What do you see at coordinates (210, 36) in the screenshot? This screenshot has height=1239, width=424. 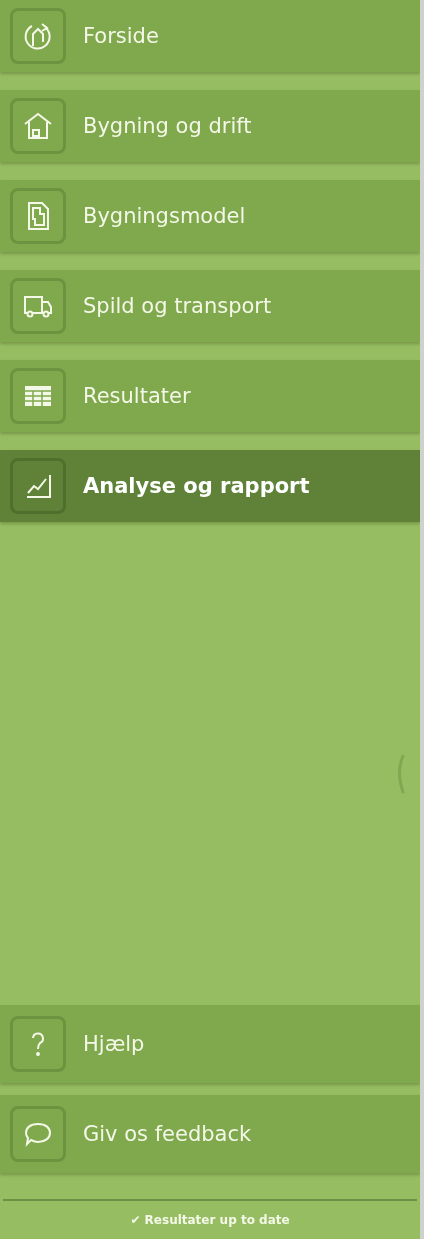 I see `nav-item: Forside` at bounding box center [210, 36].